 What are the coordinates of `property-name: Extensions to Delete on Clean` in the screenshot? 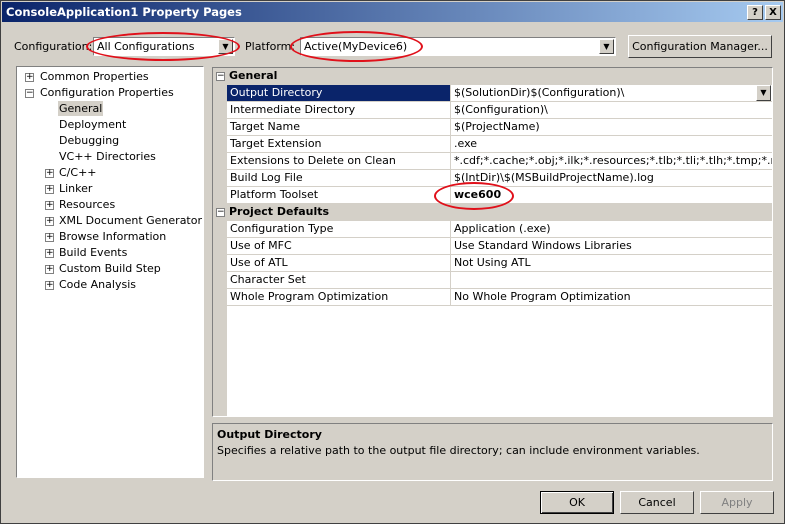 It's located at (339, 161).